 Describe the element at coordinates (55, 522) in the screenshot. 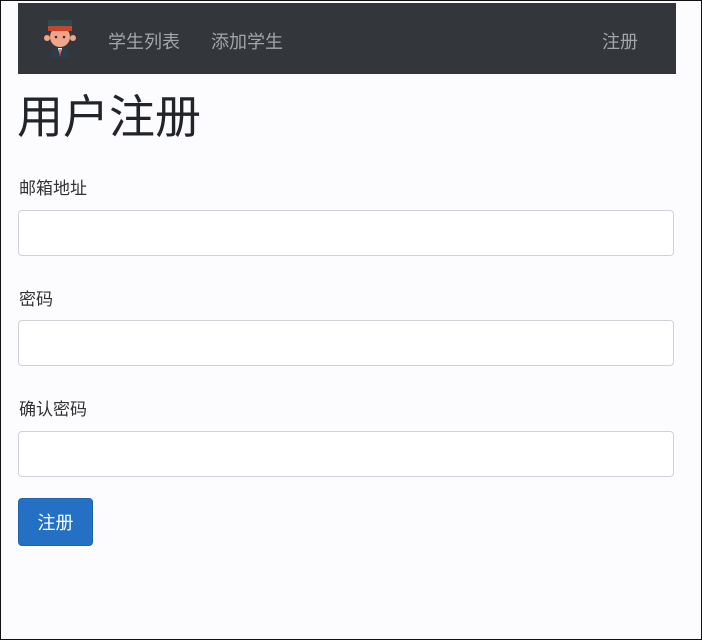

I see `register-button: 注册` at that location.